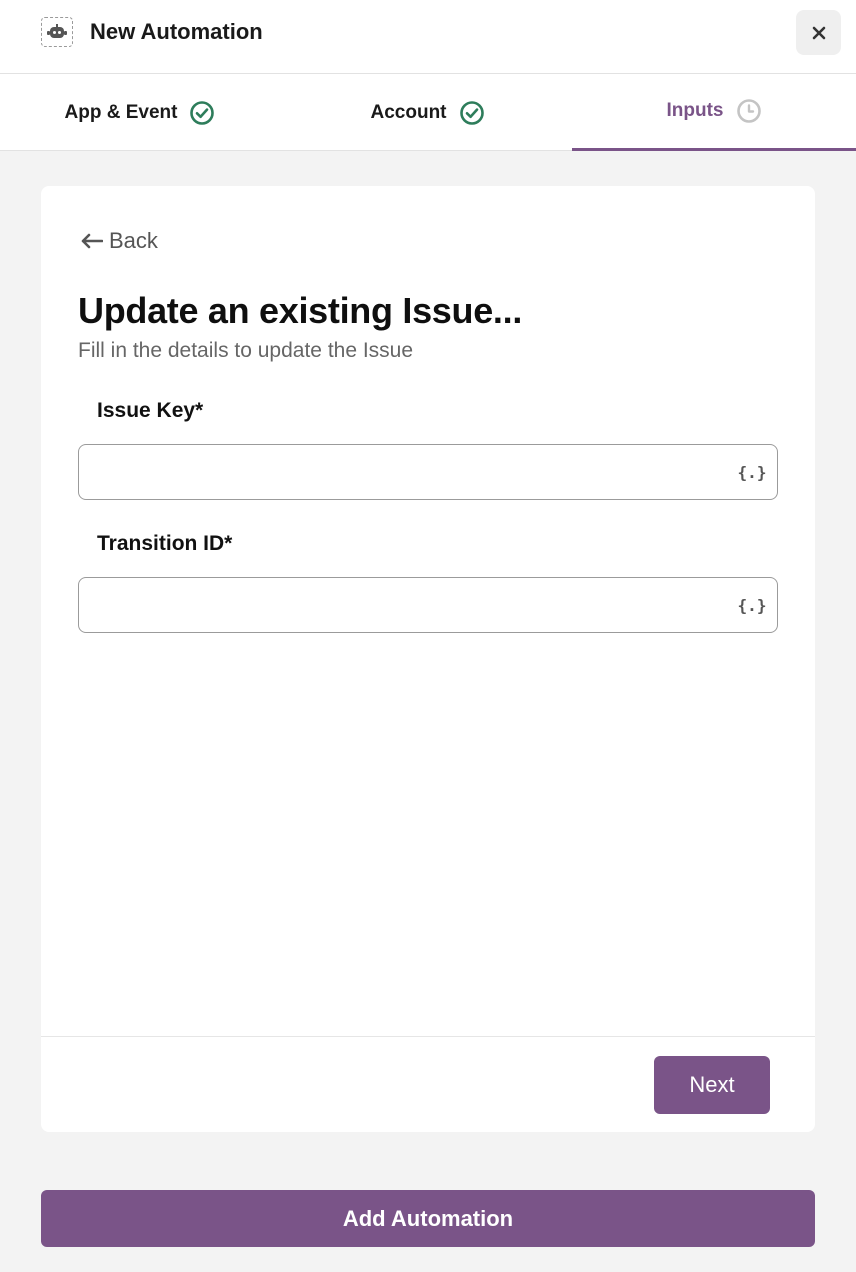  I want to click on tab-label: App & Event, so click(121, 112).